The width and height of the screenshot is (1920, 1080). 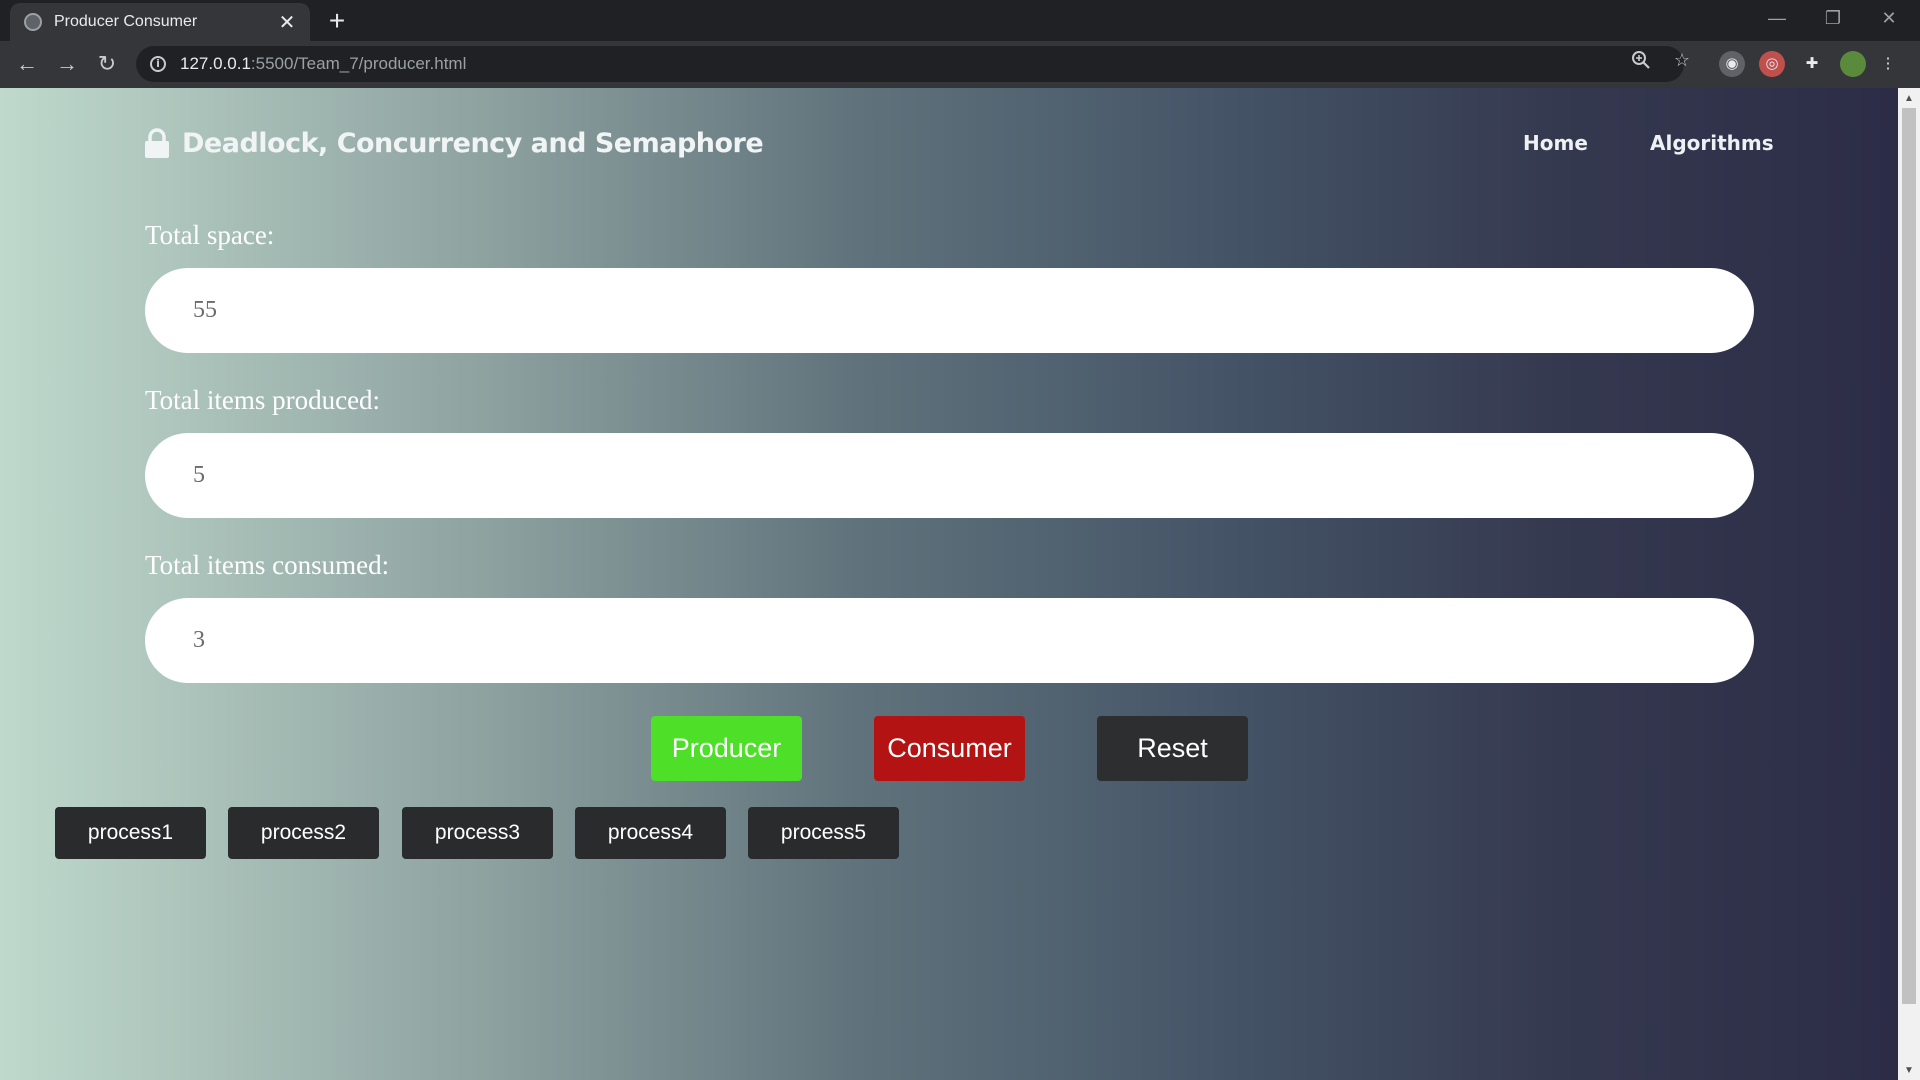 I want to click on total-produced-input, so click(x=949, y=475).